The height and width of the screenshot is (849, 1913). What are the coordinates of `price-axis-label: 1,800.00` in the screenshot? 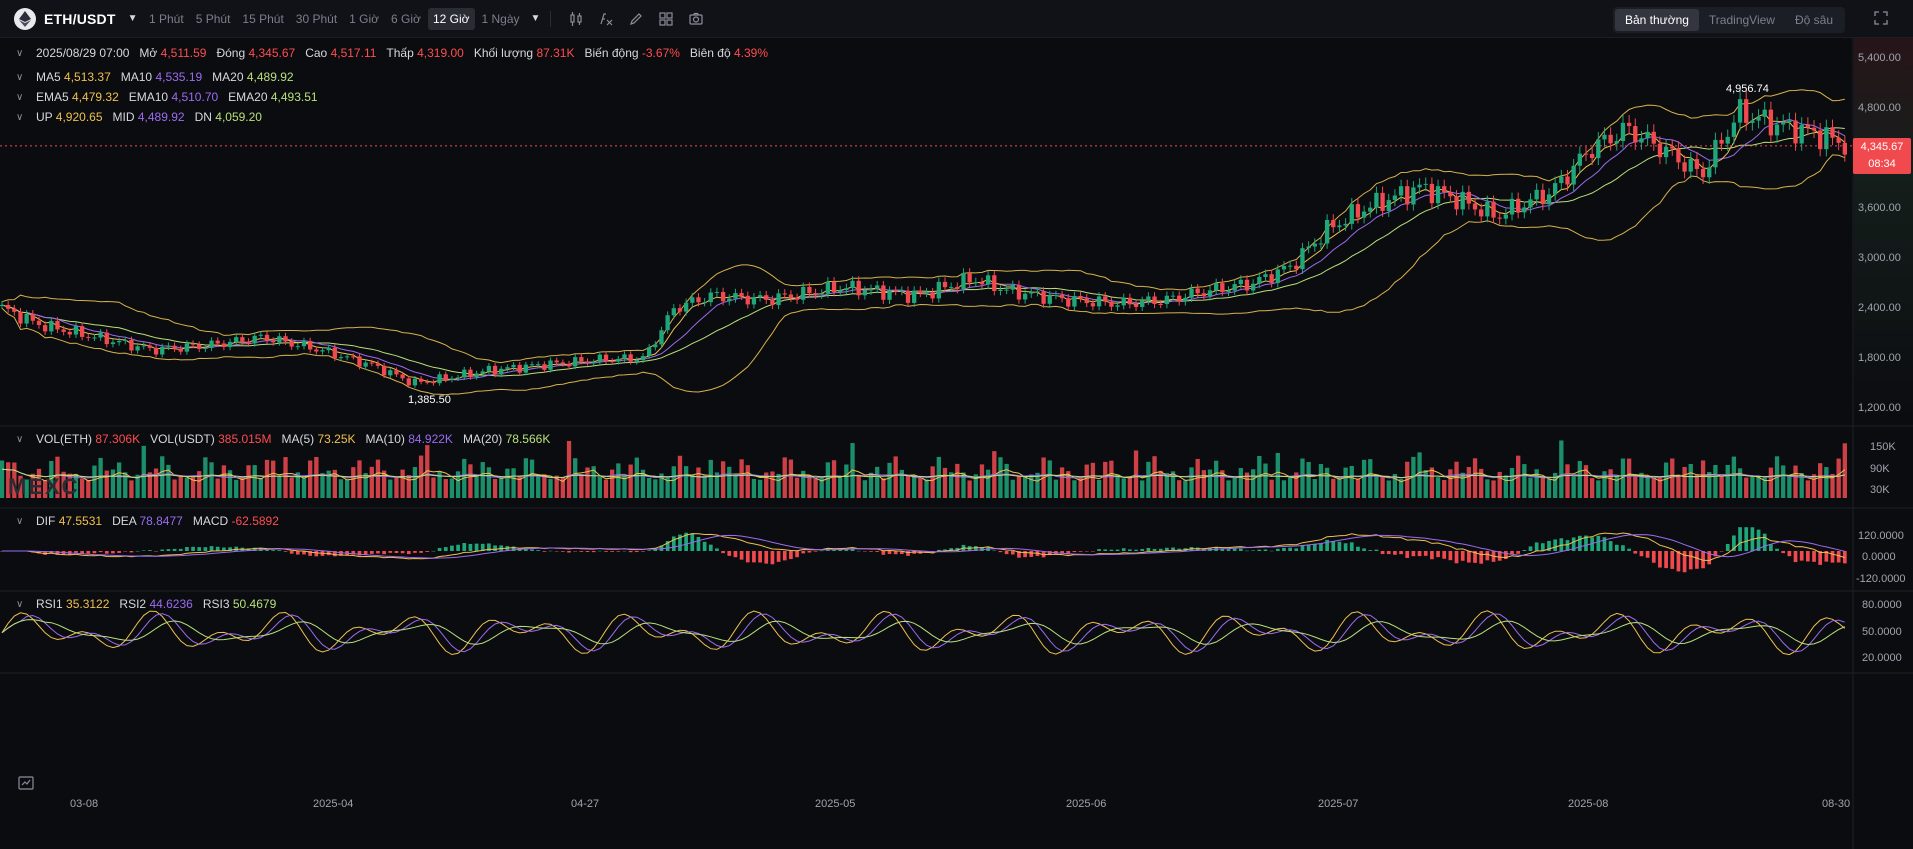 It's located at (1879, 358).